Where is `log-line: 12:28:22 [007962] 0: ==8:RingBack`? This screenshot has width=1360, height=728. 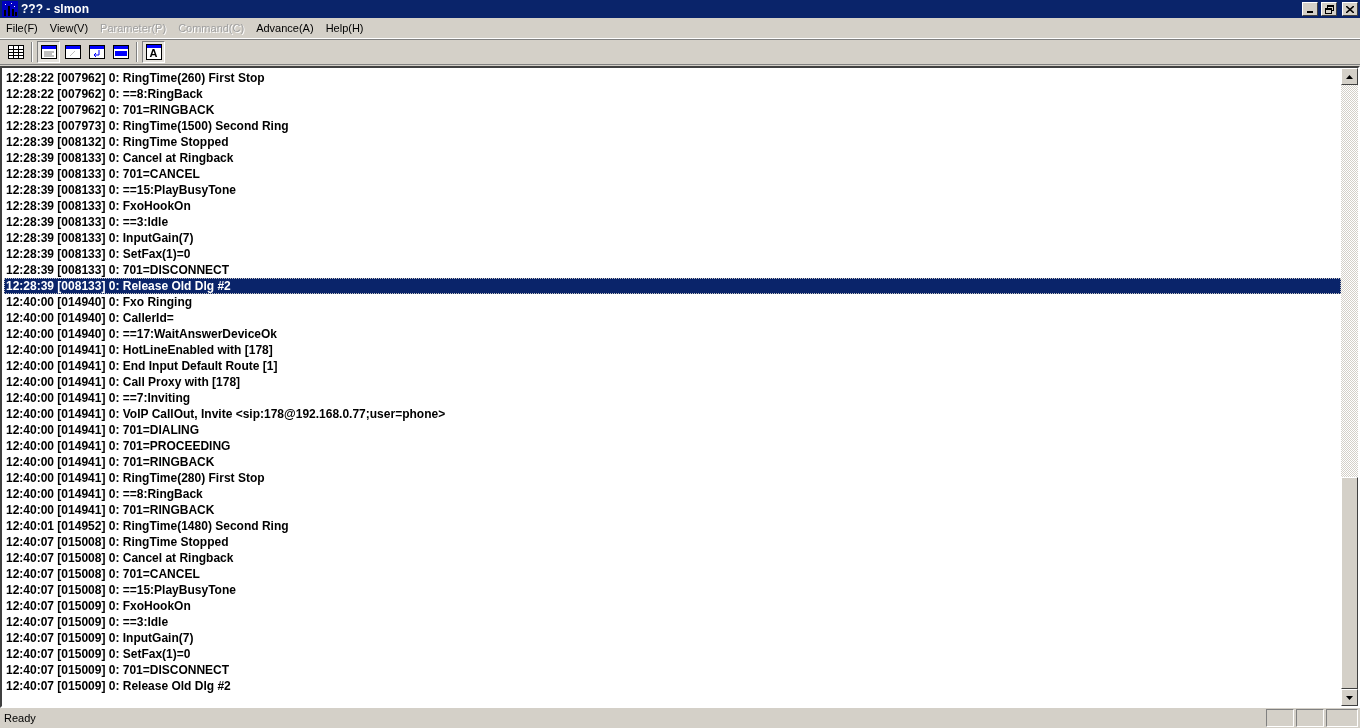
log-line: 12:28:22 [007962] 0: ==8:RingBack is located at coordinates (672, 94).